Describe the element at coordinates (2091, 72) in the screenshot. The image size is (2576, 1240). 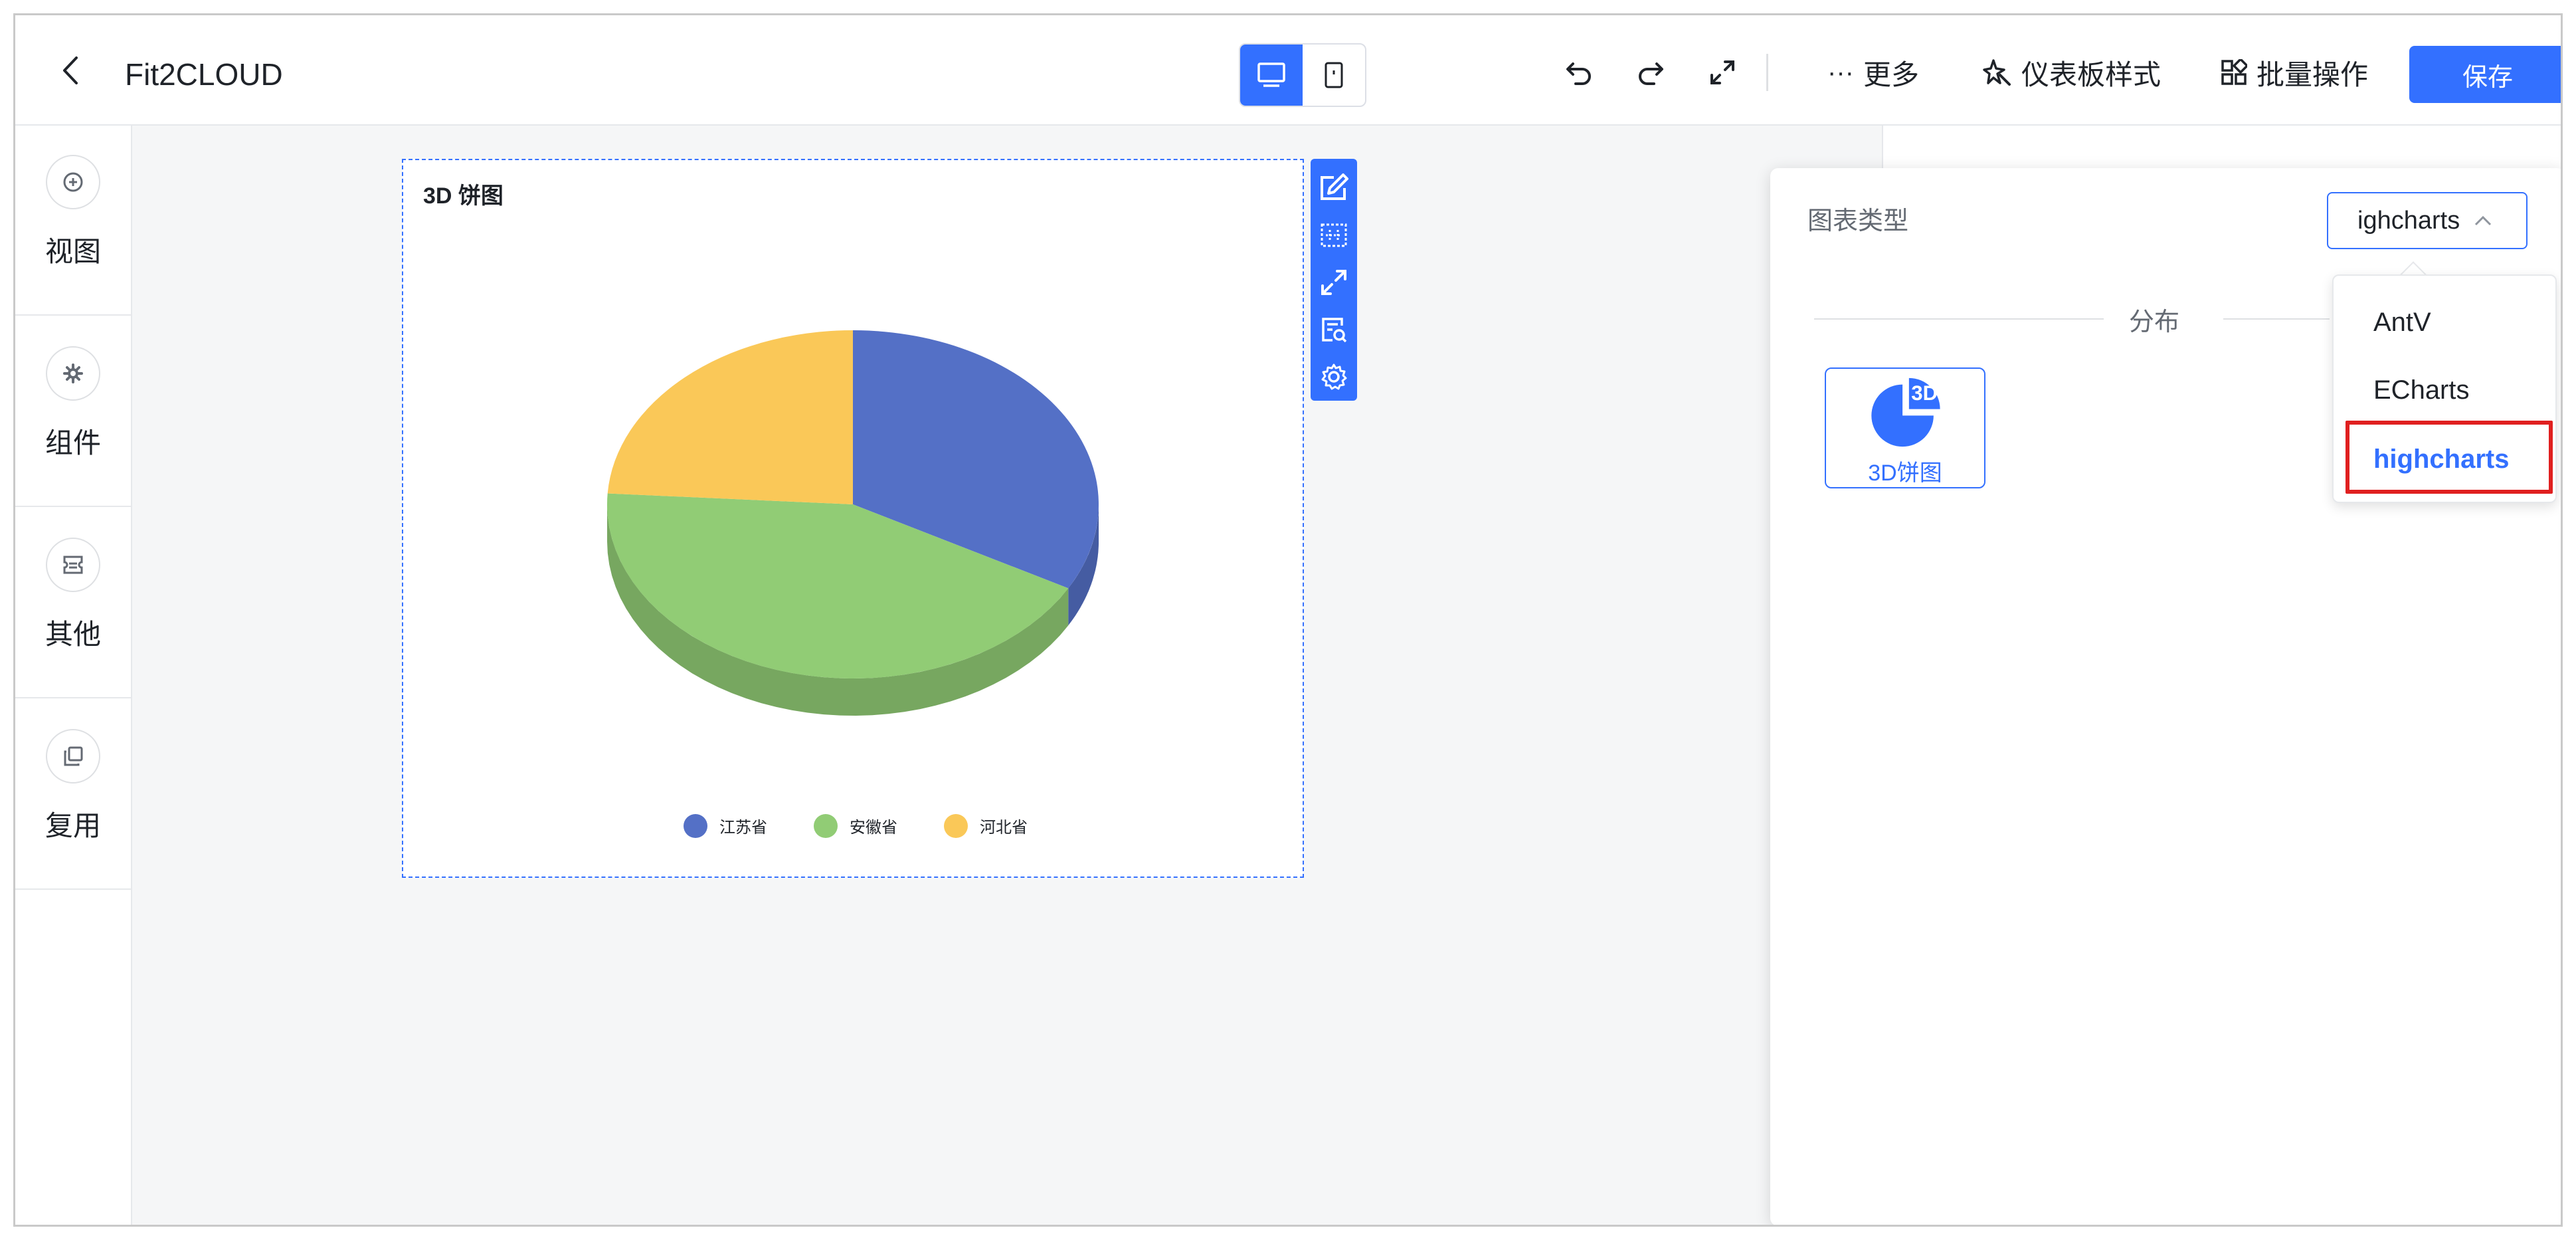
I see `dashboard-style-label: 仪表板样式` at that location.